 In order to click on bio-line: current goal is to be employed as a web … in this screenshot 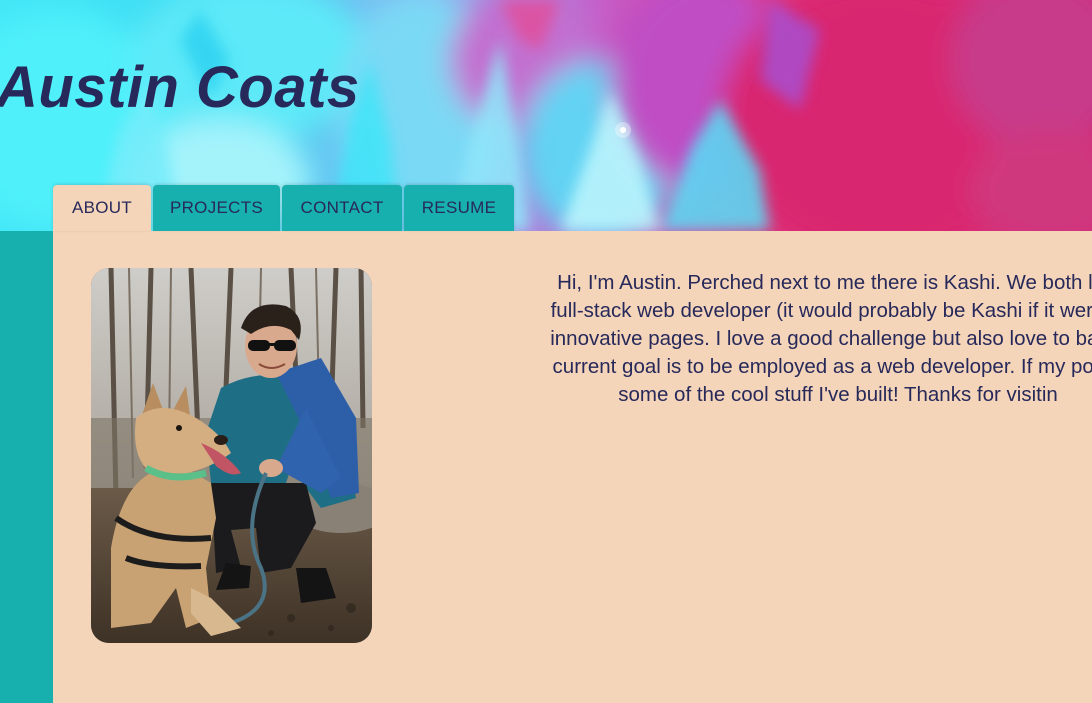, I will do `click(822, 366)`.